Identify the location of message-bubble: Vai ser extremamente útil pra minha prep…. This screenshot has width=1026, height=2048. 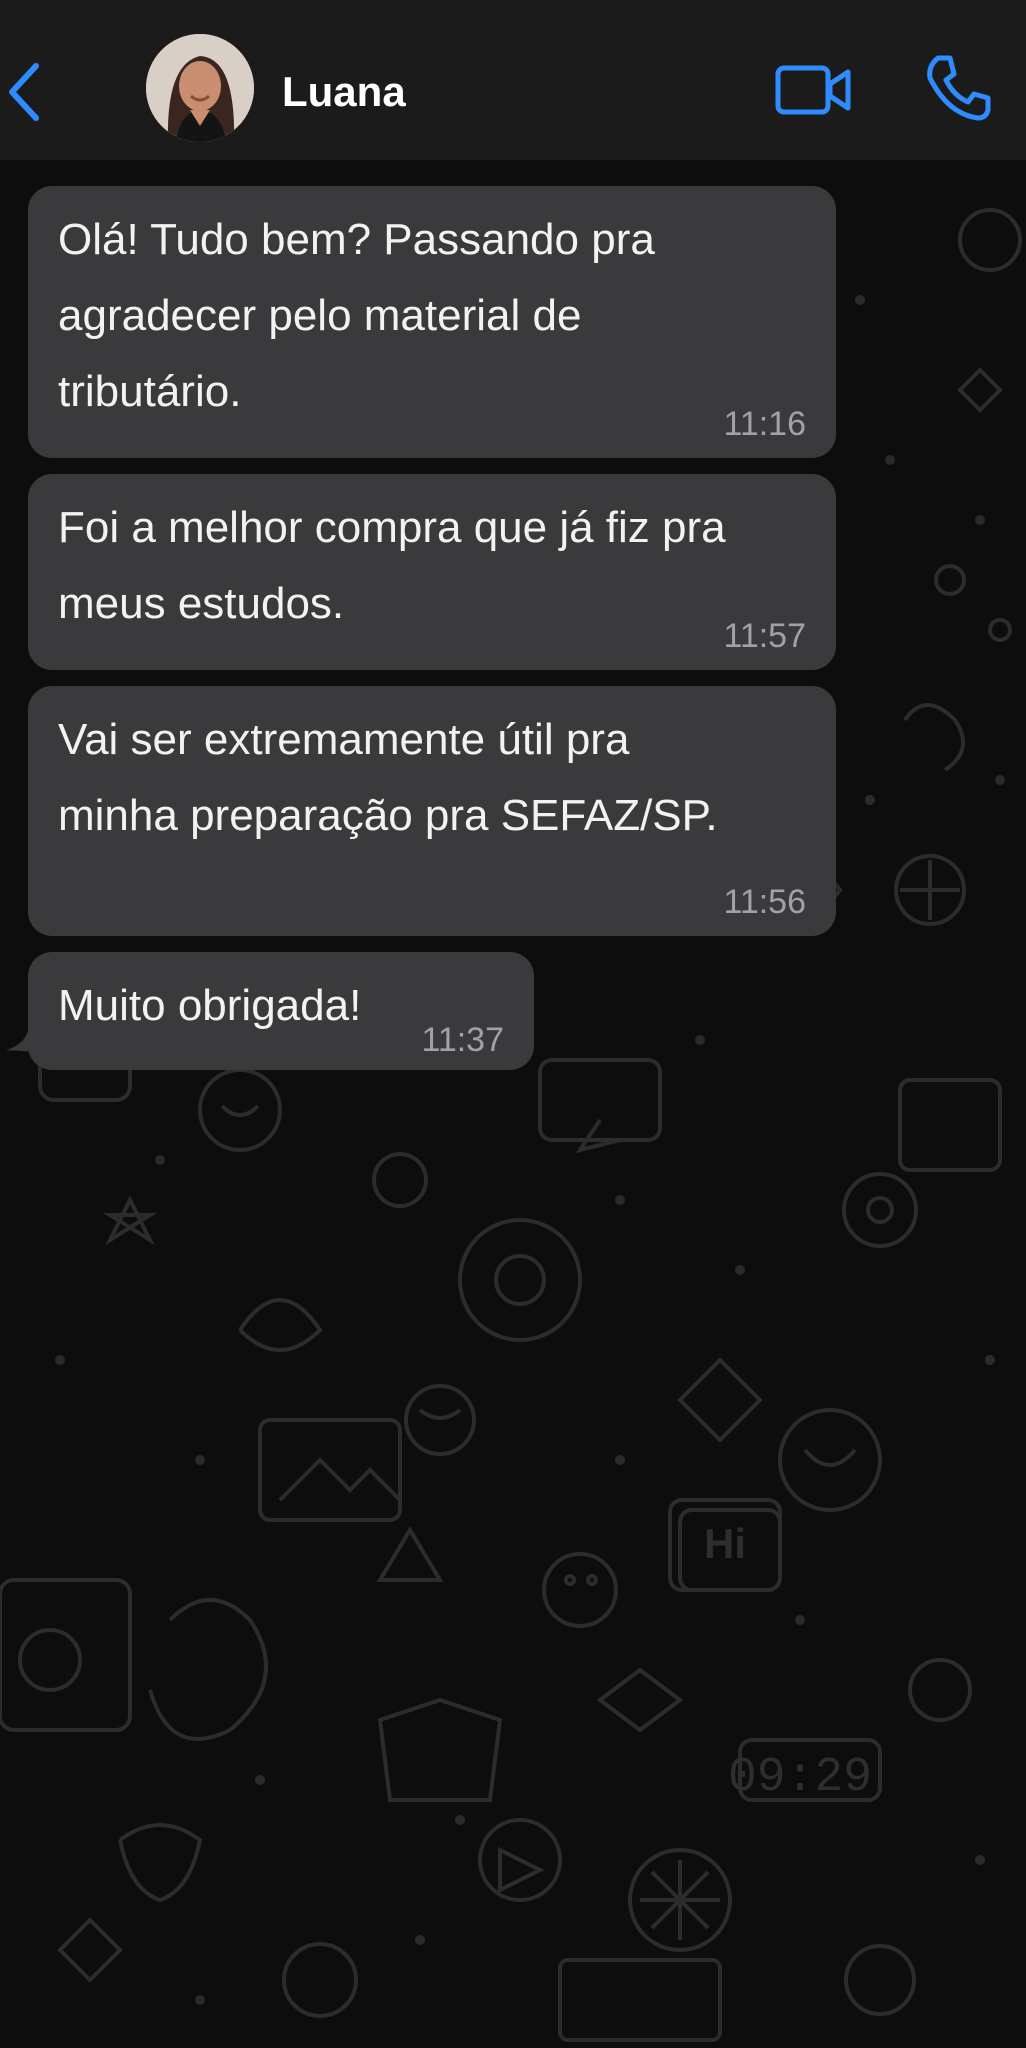
(432, 811).